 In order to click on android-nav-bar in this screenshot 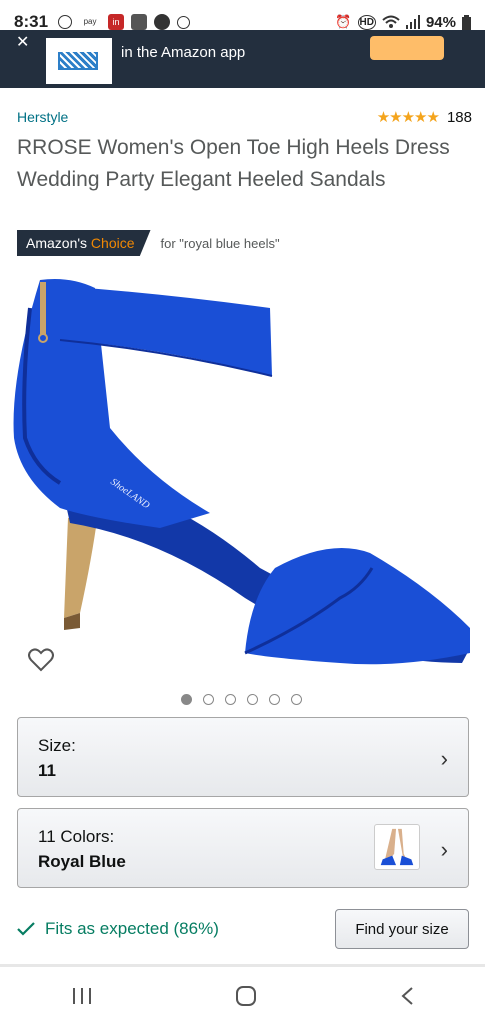, I will do `click(242, 995)`.